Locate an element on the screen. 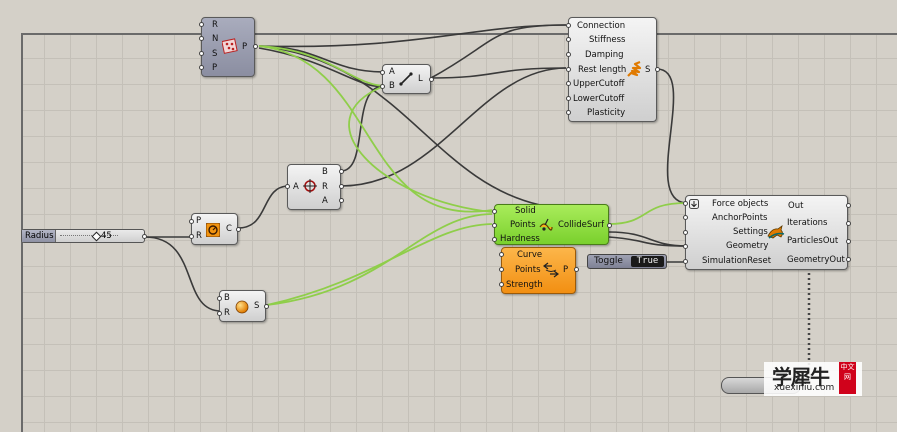 This screenshot has height=432, width=897. kangaroo-port-settings is located at coordinates (685, 232).